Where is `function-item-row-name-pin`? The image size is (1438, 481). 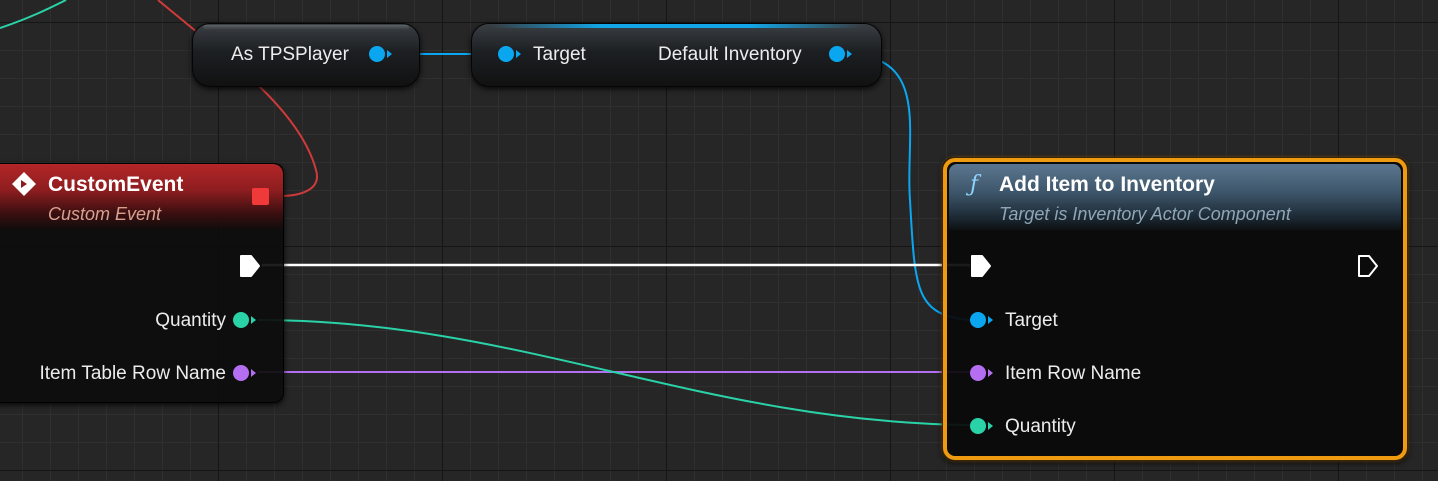
function-item-row-name-pin is located at coordinates (978, 373).